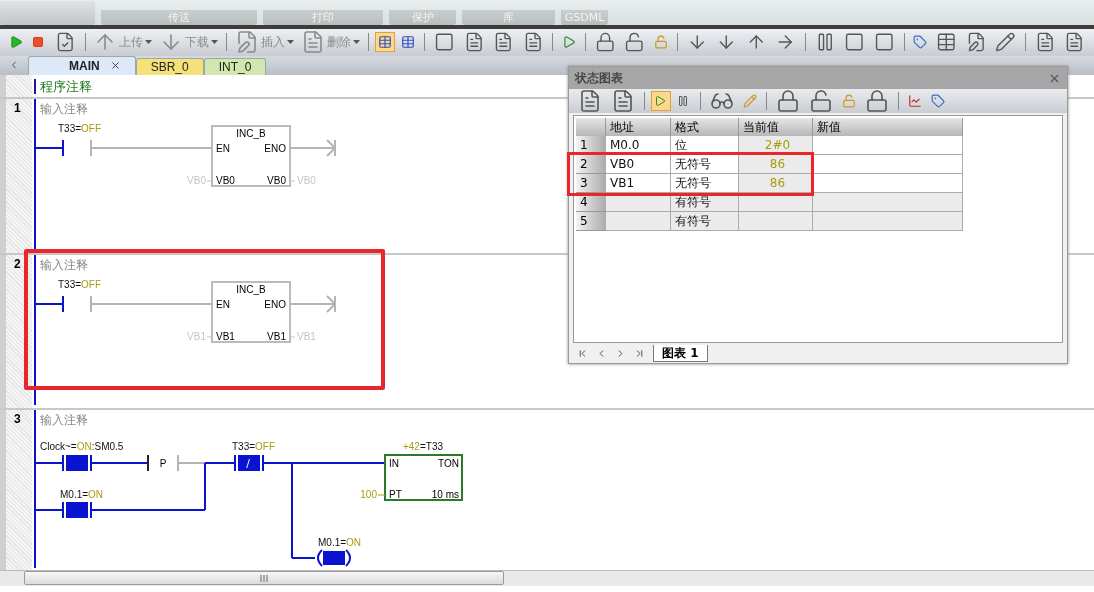  Describe the element at coordinates (591, 127) in the screenshot. I see `column-header` at that location.